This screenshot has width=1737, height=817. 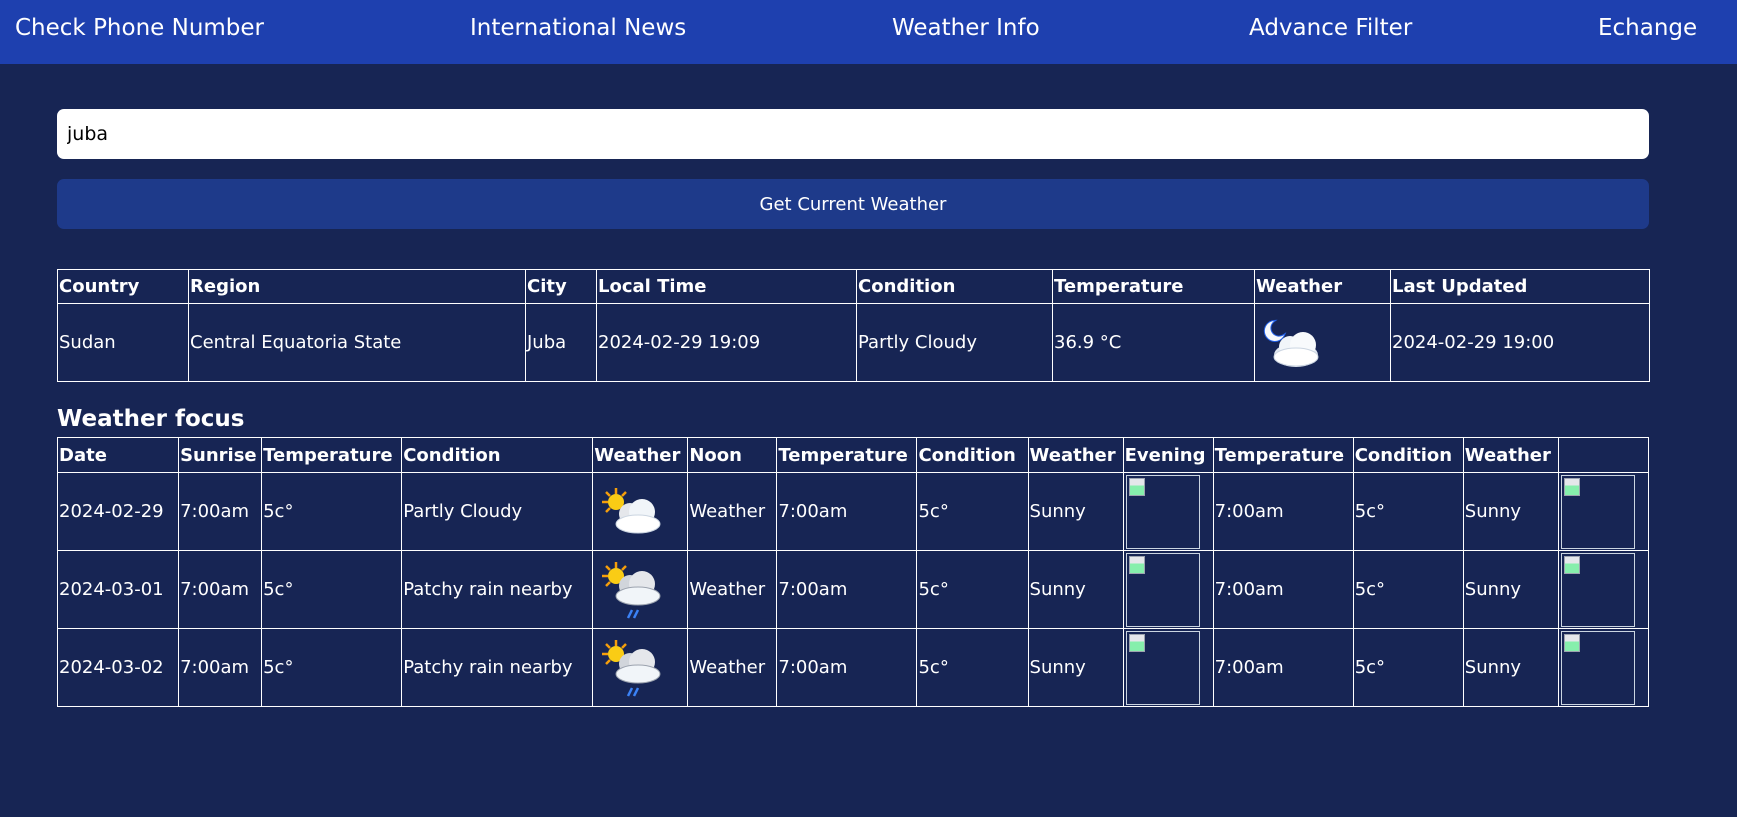 I want to click on cell-date: 2024-02-29, so click(x=118, y=511).